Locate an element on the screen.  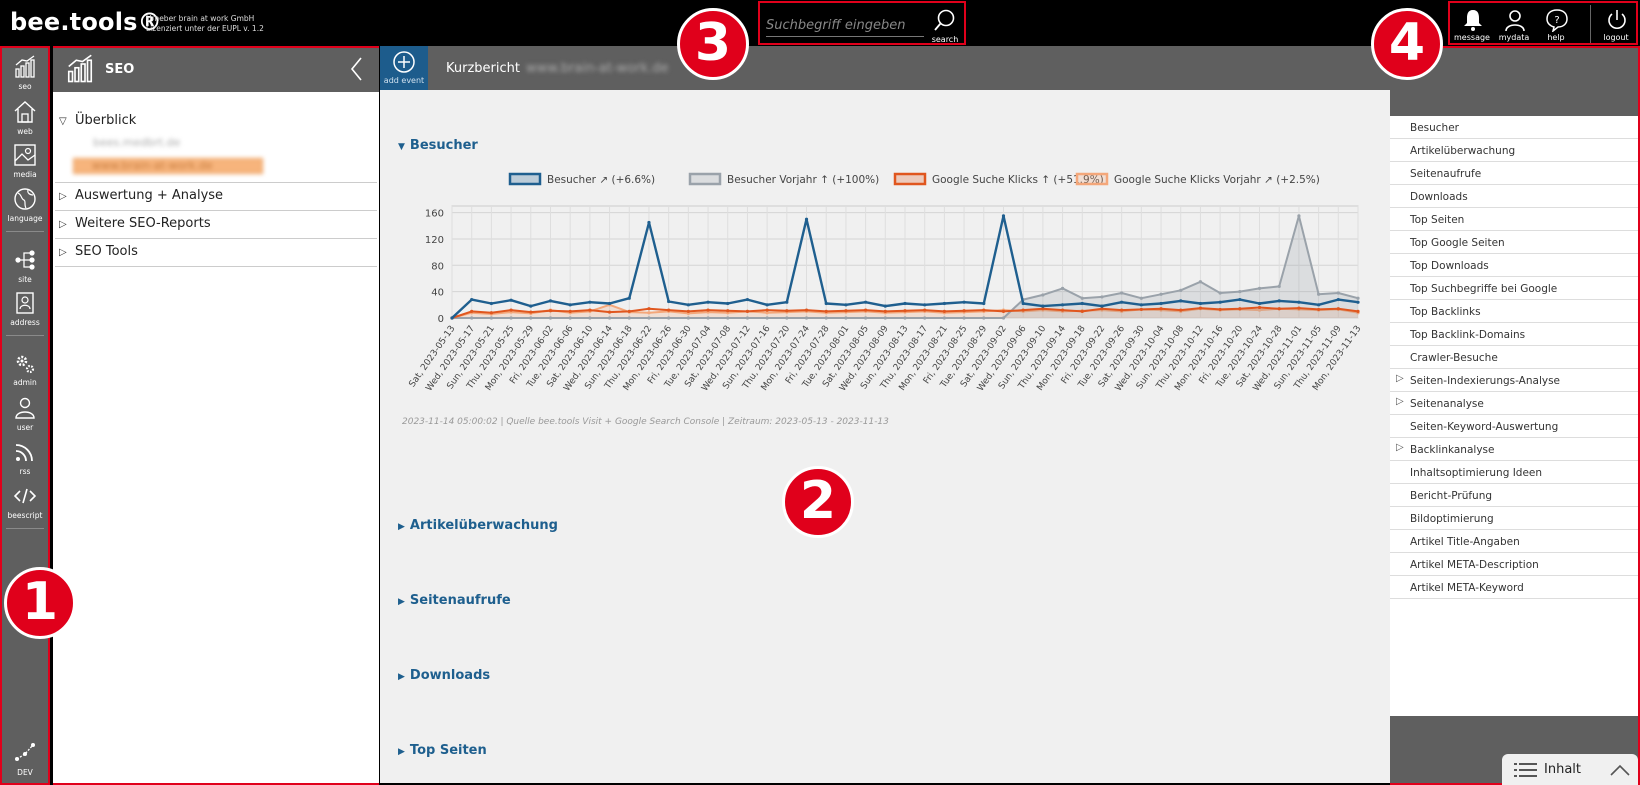
add-event-button: add event is located at coordinates (404, 68).